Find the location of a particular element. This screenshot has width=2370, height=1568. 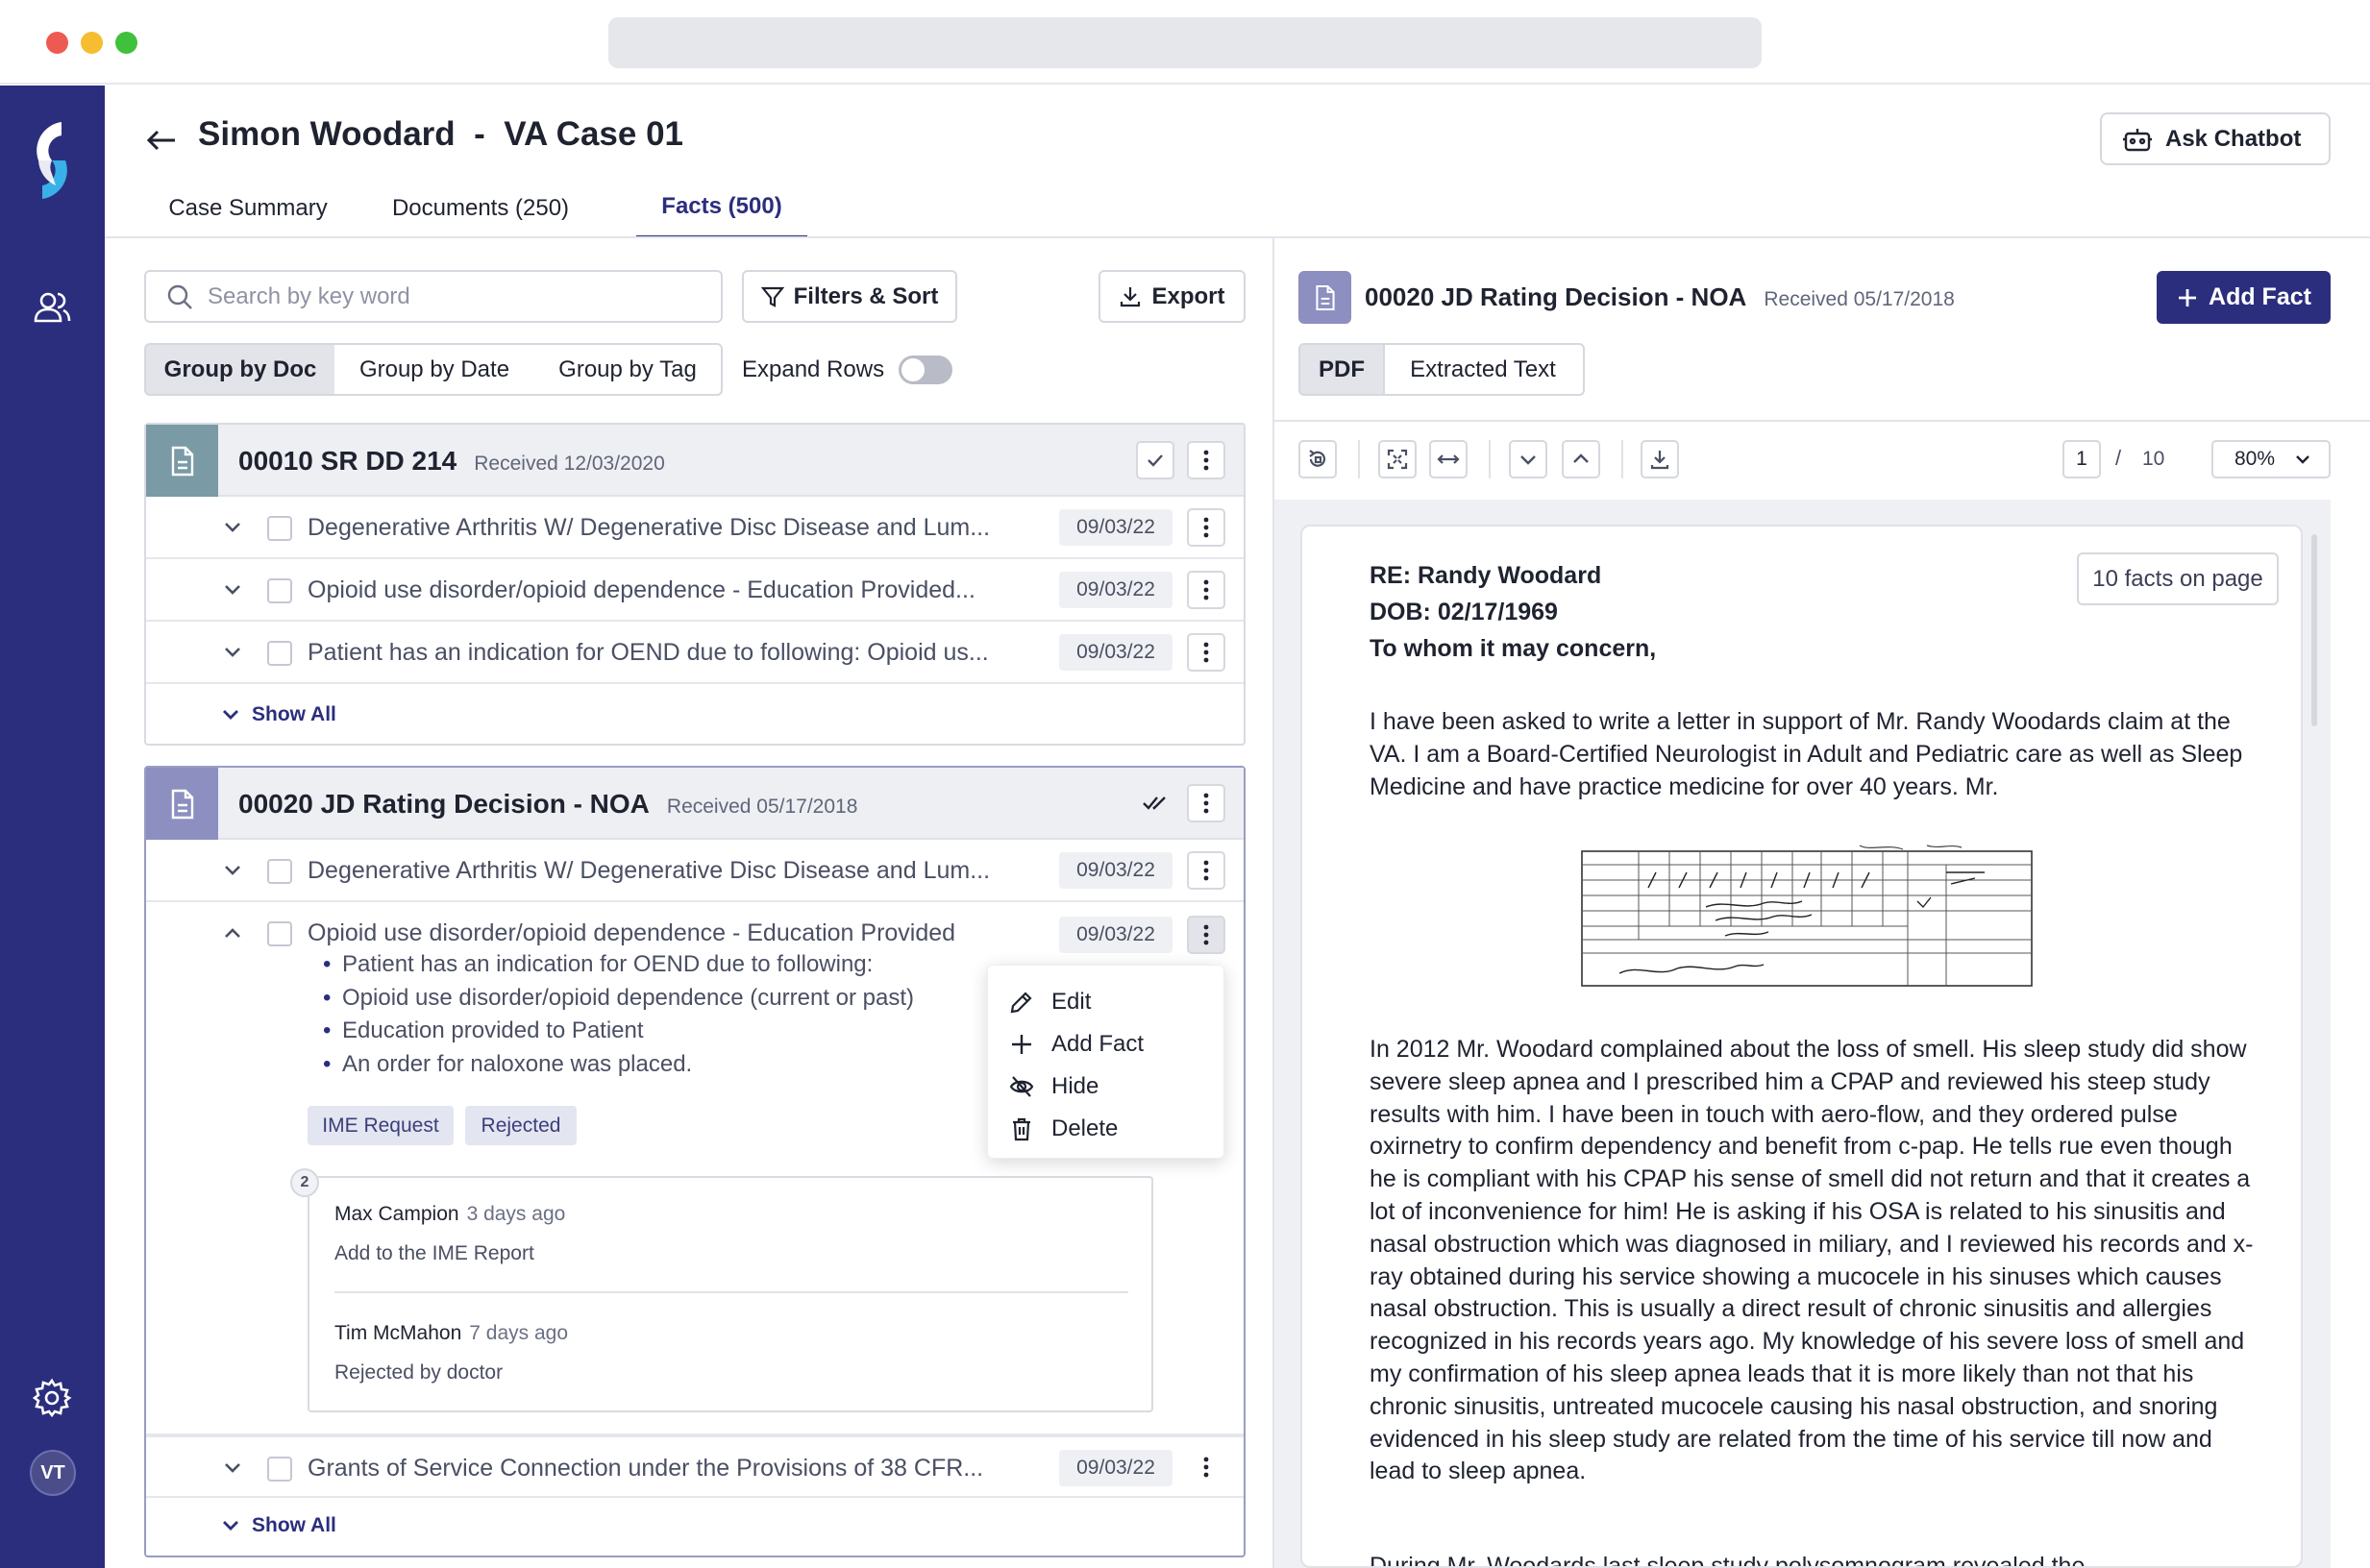

address-bar is located at coordinates (1185, 43).